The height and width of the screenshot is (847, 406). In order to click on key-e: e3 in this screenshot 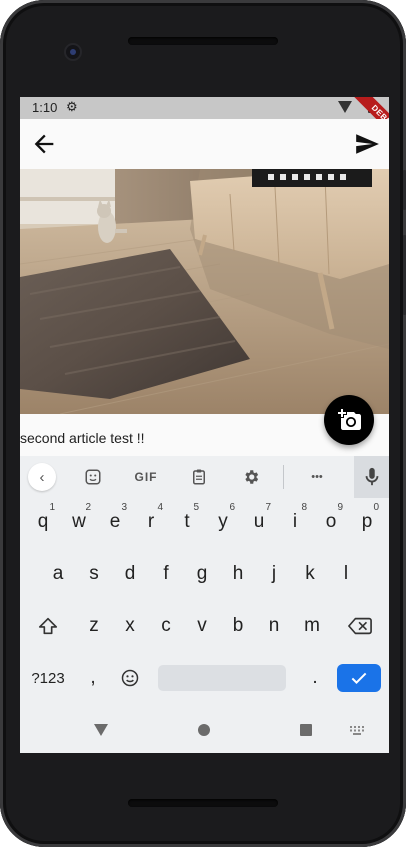, I will do `click(115, 522)`.